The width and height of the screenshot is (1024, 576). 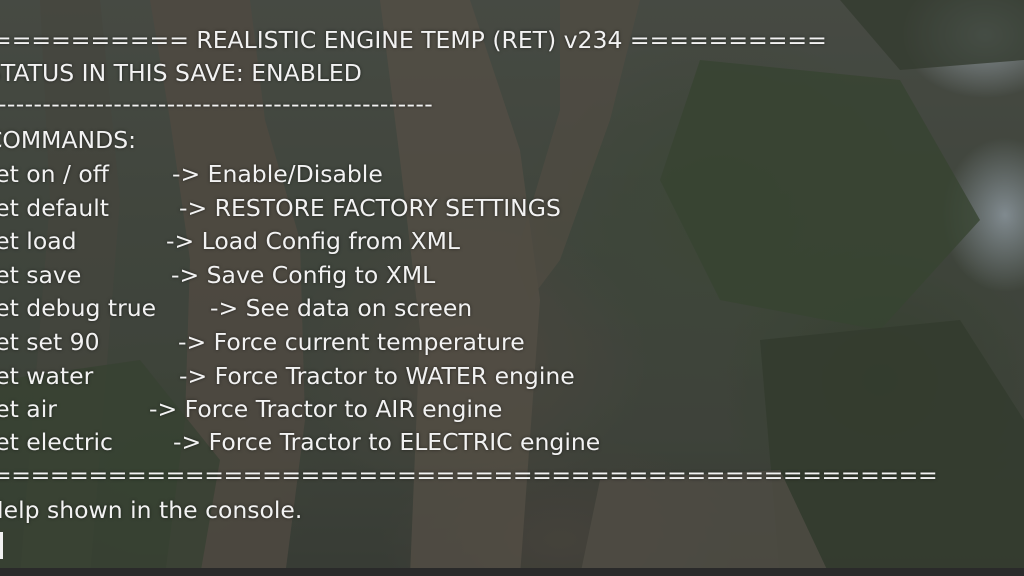 What do you see at coordinates (50, 342) in the screenshot?
I see `command-name: ret set 90` at bounding box center [50, 342].